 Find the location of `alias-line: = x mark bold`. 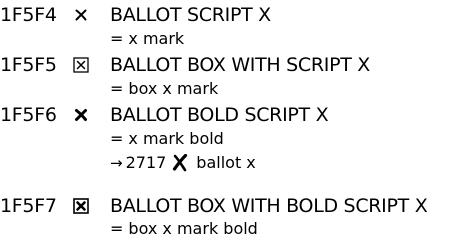

alias-line: = x mark bold is located at coordinates (167, 139).